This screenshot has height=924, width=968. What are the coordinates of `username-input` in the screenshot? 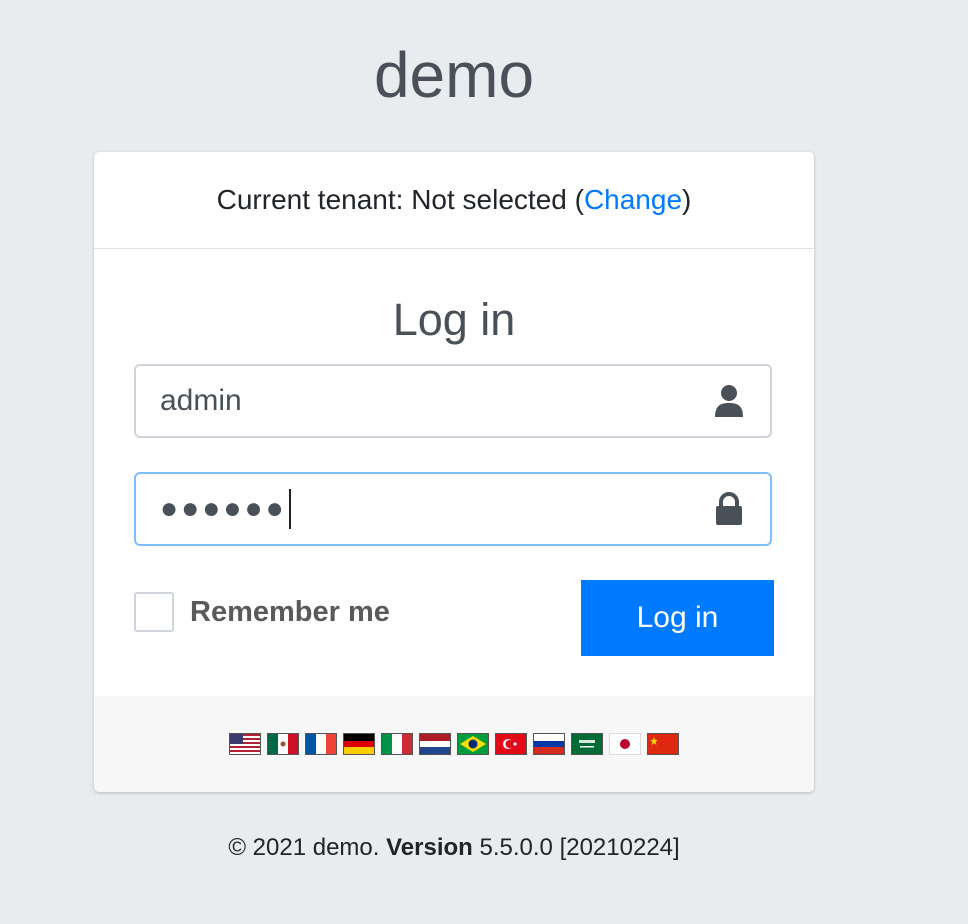 It's located at (424, 401).